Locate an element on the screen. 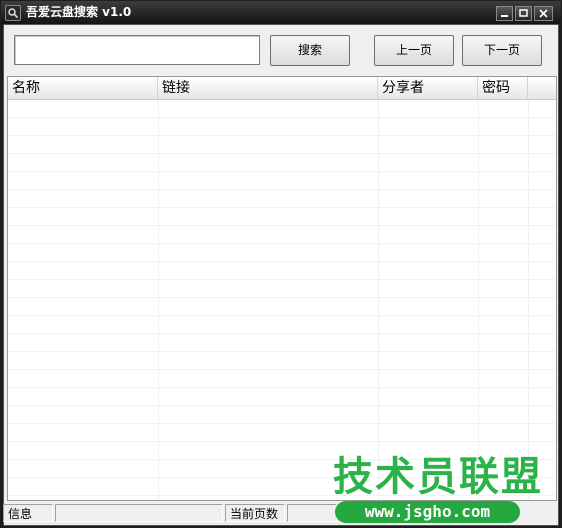 This screenshot has width=562, height=528. window-title: 吾爱云盘搜索 v1.0 is located at coordinates (79, 12).